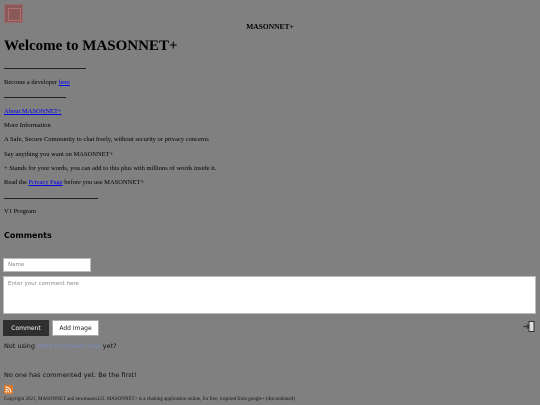  I want to click on rss-icon, so click(8, 389).